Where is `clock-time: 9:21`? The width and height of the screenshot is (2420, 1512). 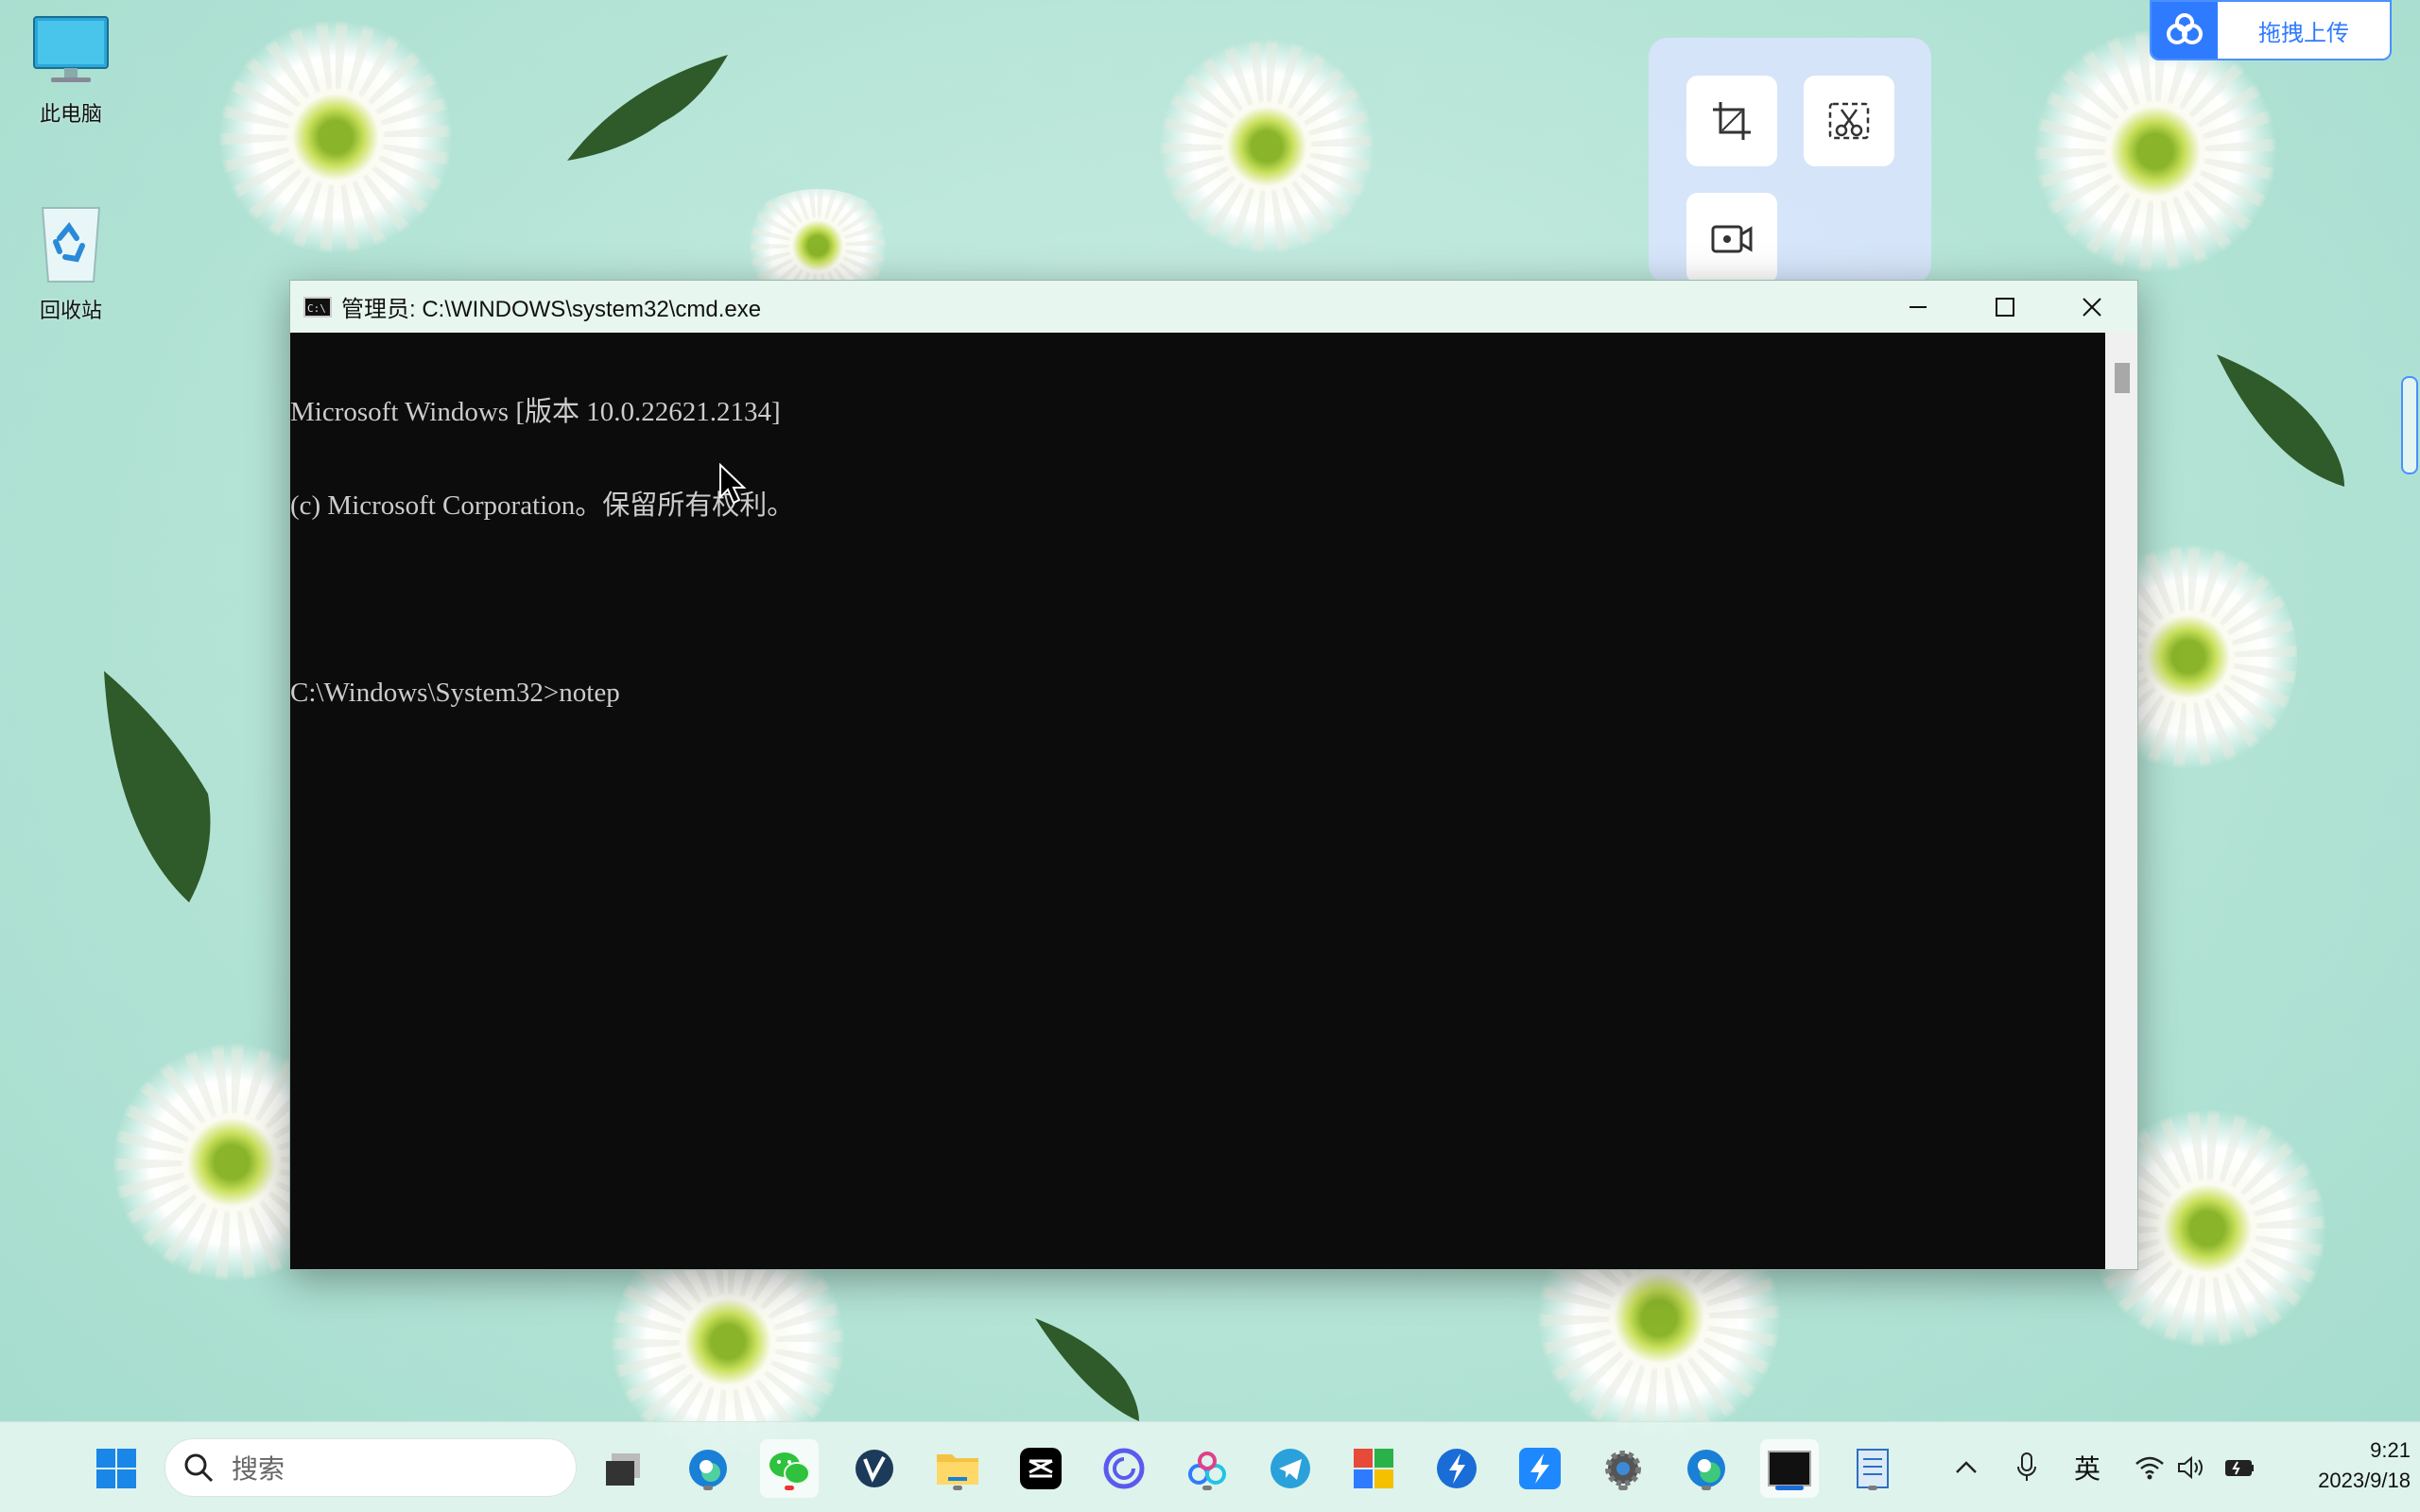 clock-time: 9:21 is located at coordinates (2390, 1450).